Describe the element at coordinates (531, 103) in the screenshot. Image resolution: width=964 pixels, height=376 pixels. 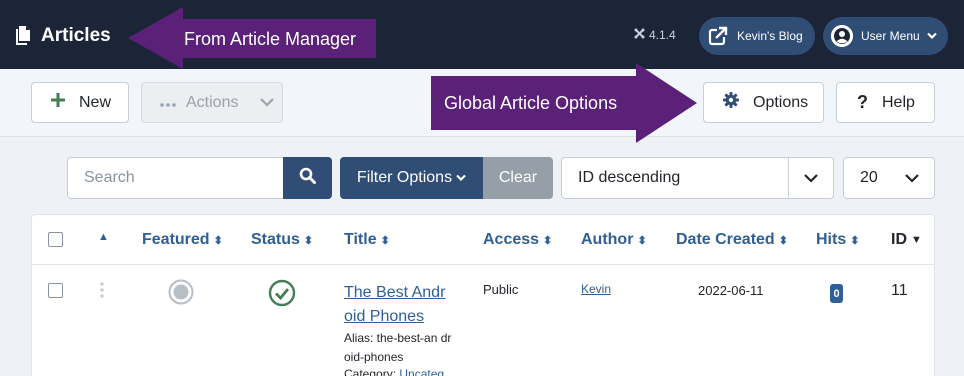
I see `annotation-global-options: Global Article Options` at that location.